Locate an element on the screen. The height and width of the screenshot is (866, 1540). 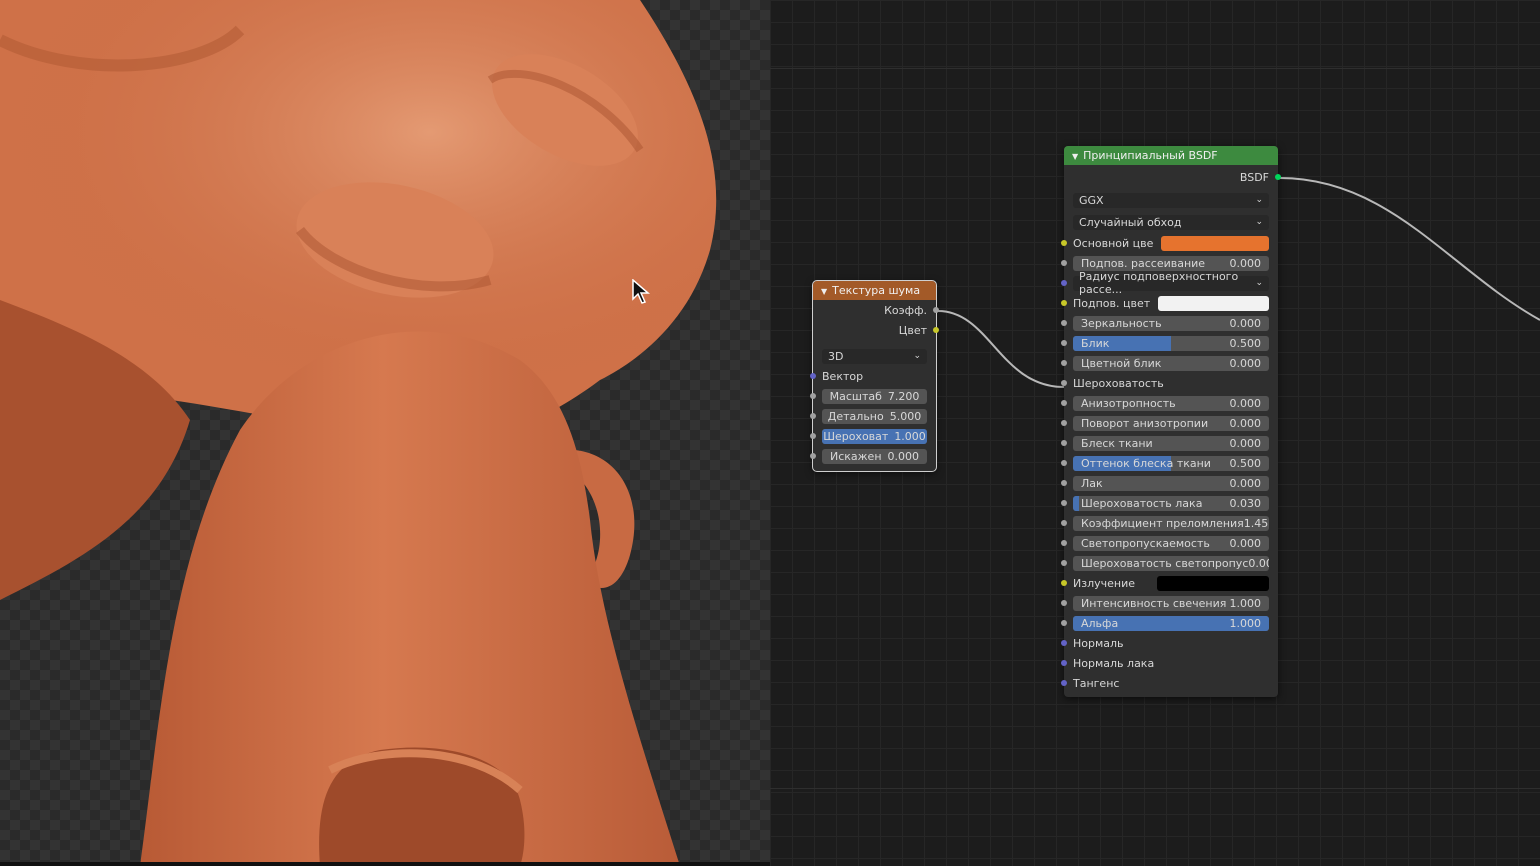
anisotropic-input: Анизотропность 0.000 is located at coordinates (1169, 403).